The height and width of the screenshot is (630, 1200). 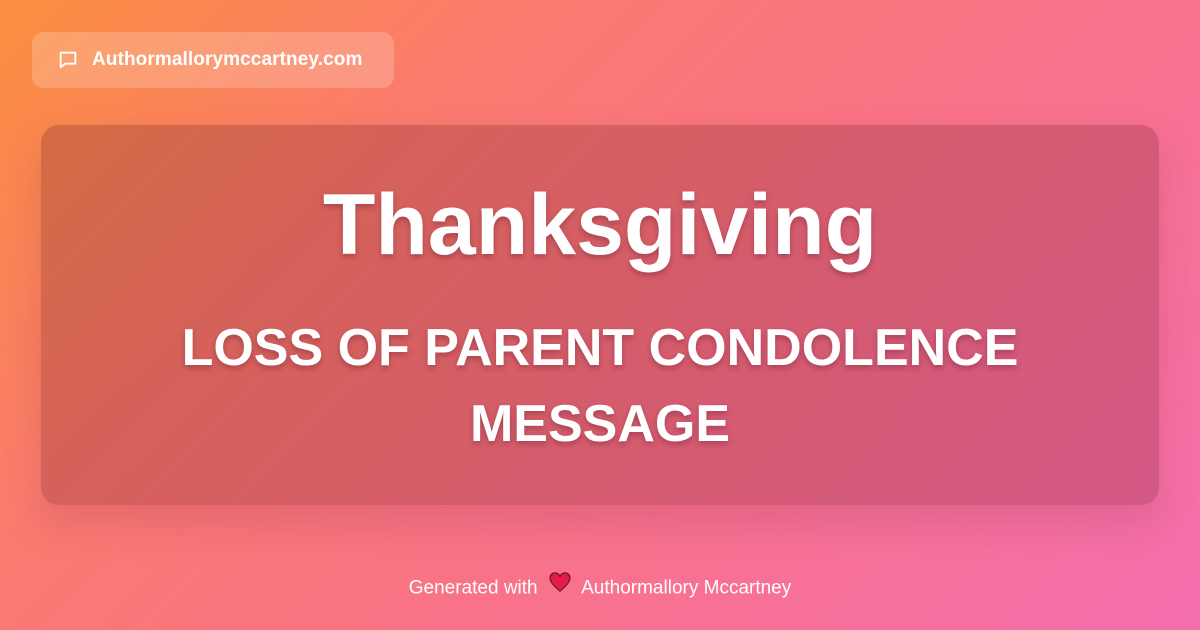 I want to click on footer-prefix: Generated with, so click(x=473, y=588).